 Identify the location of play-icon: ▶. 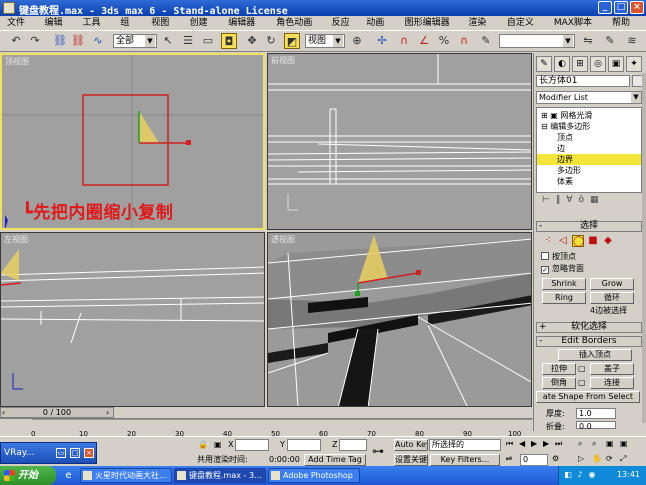
(534, 444).